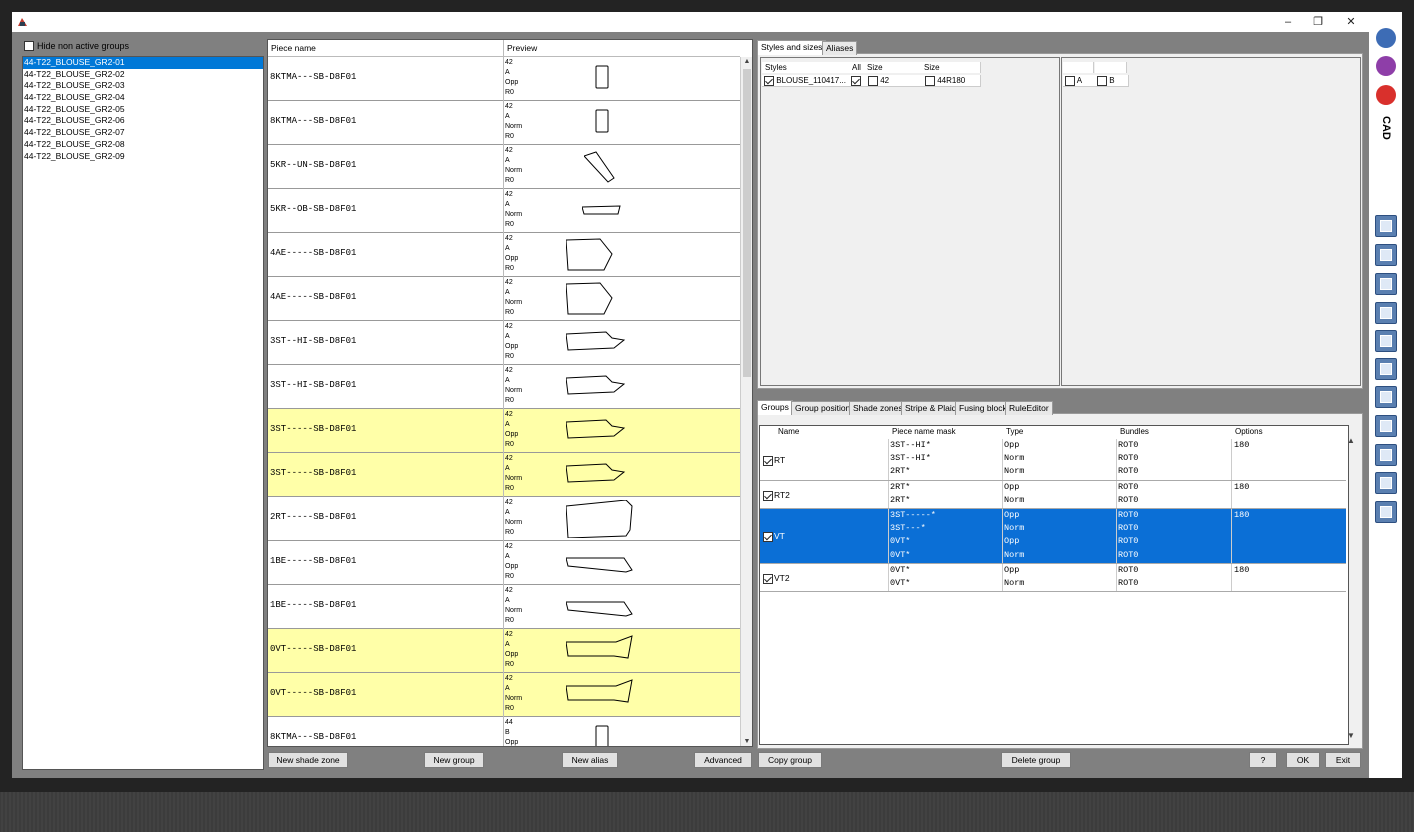  I want to click on variant-b-checkbox, so click(1102, 80).